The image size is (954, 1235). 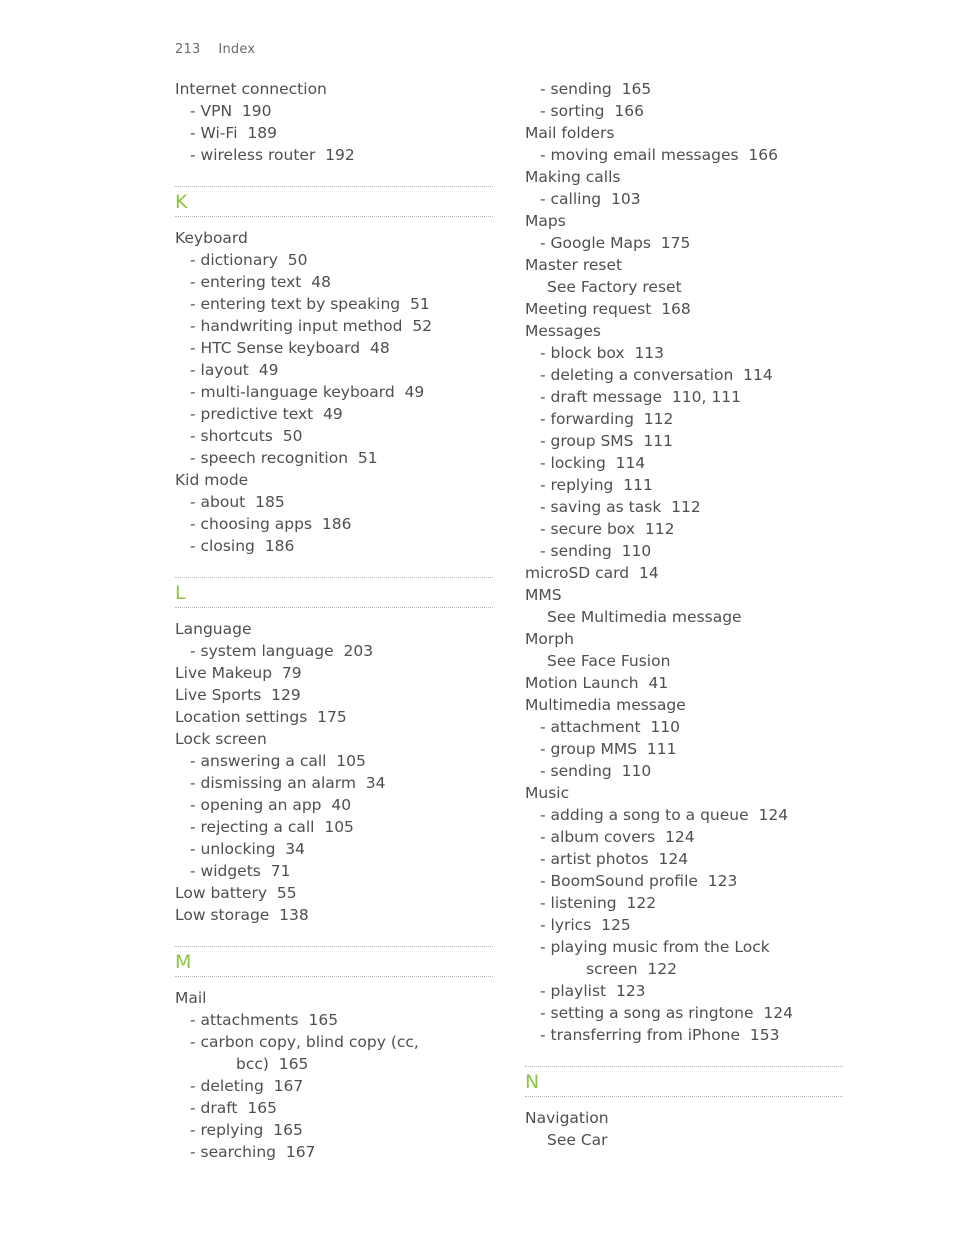 What do you see at coordinates (215, 49) in the screenshot?
I see `running-header: 213 Index` at bounding box center [215, 49].